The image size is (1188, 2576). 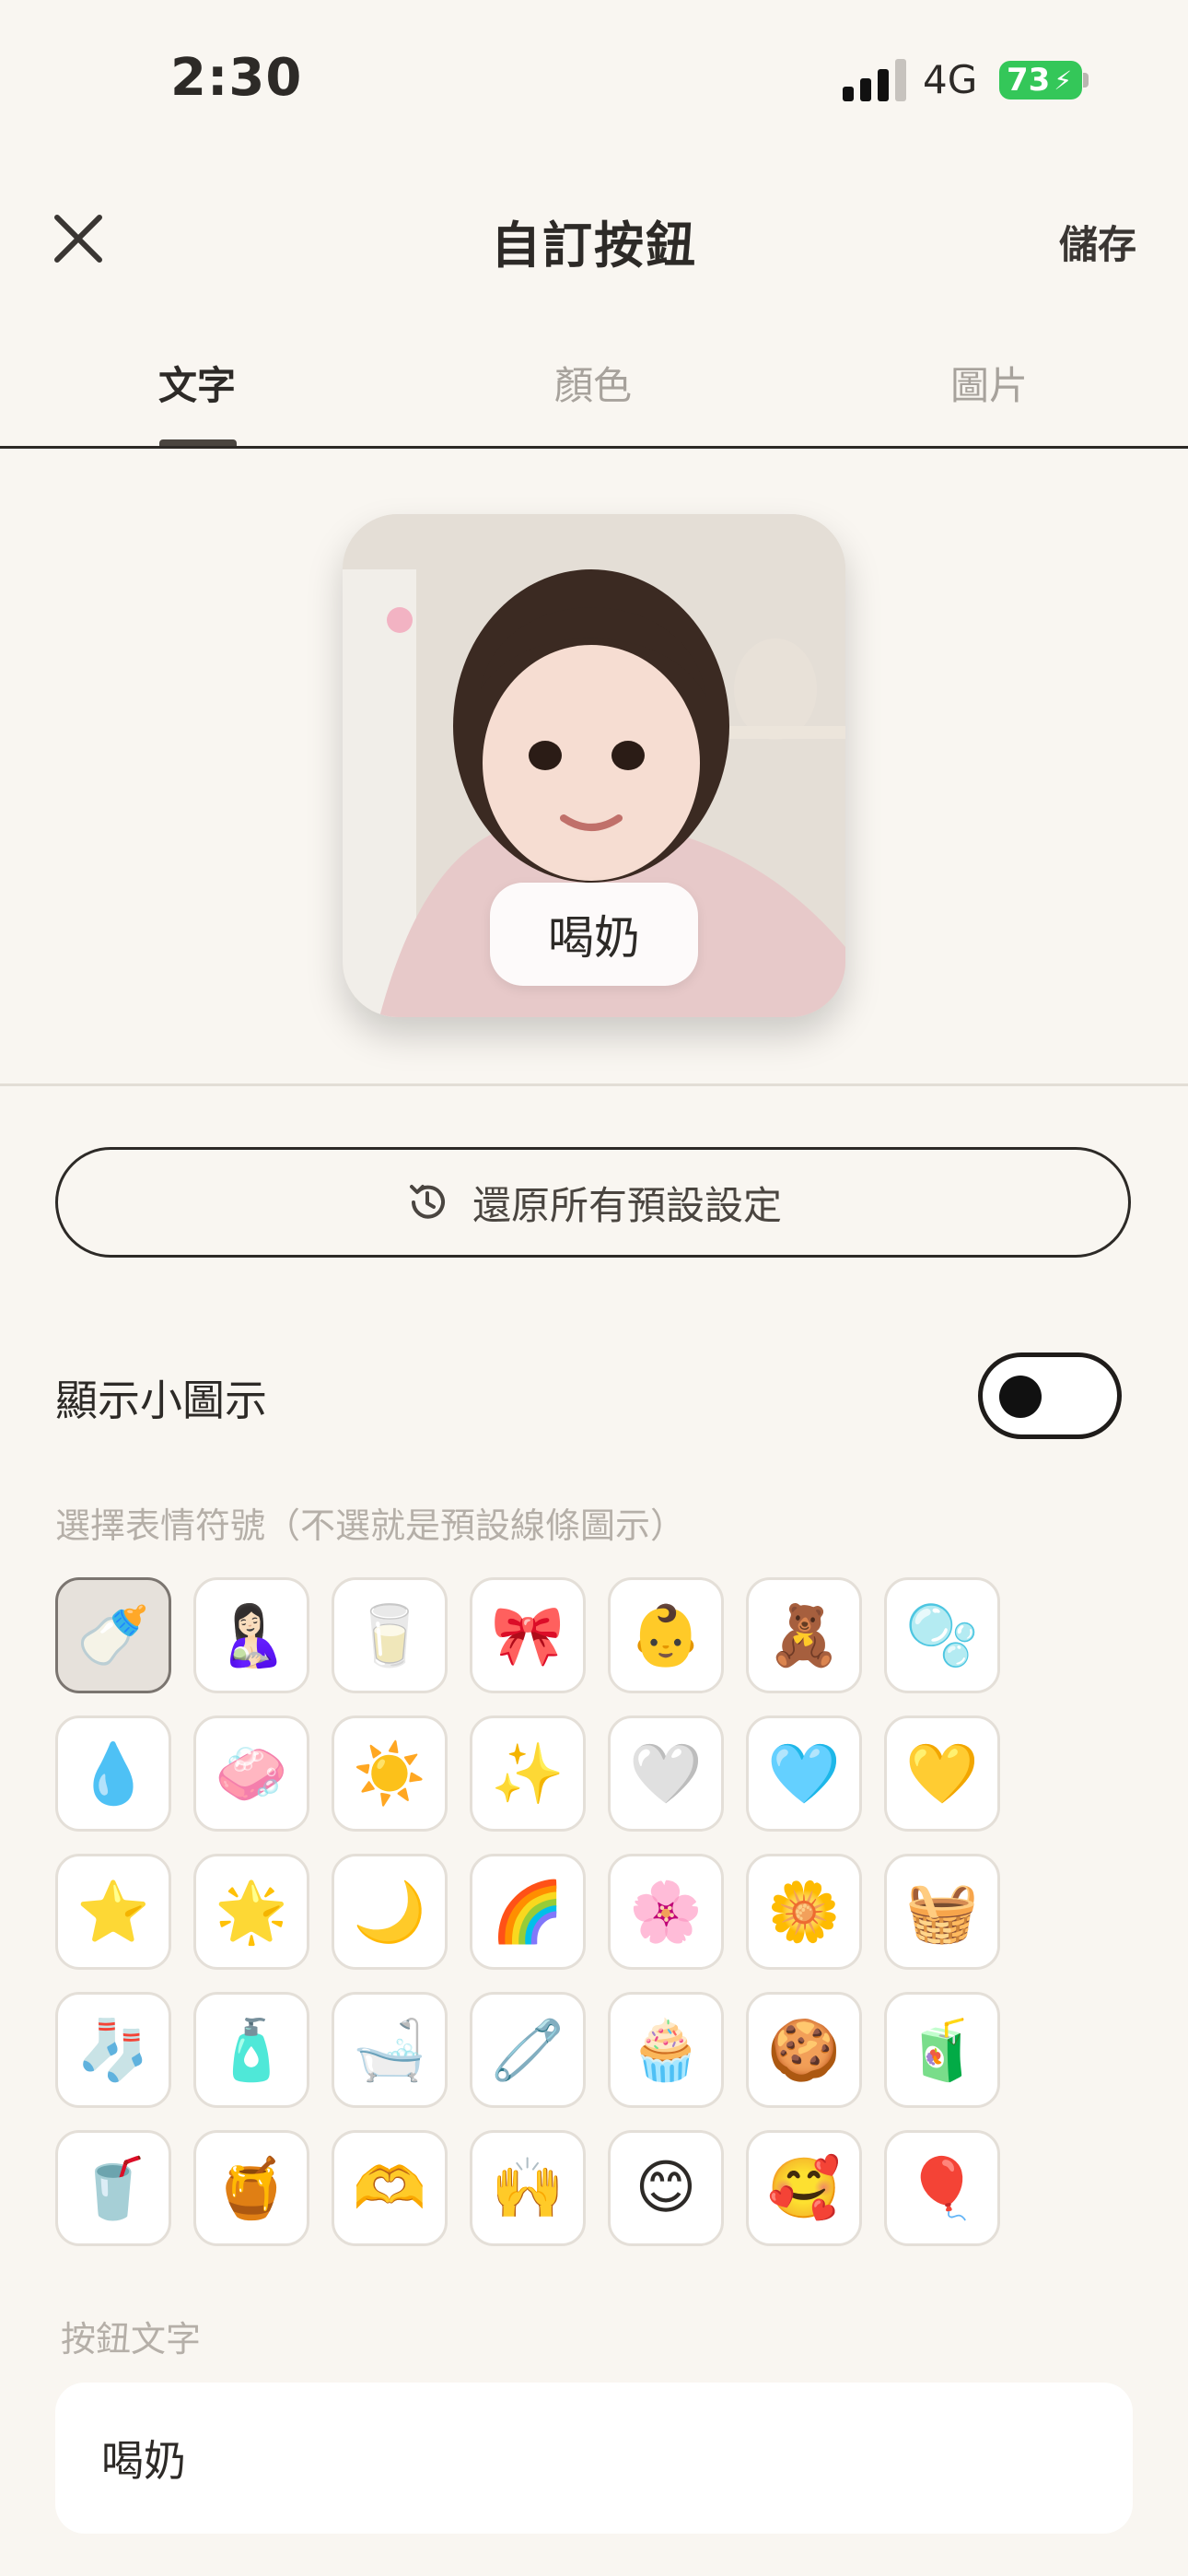 I want to click on emoji-option: 🧦, so click(x=113, y=2050).